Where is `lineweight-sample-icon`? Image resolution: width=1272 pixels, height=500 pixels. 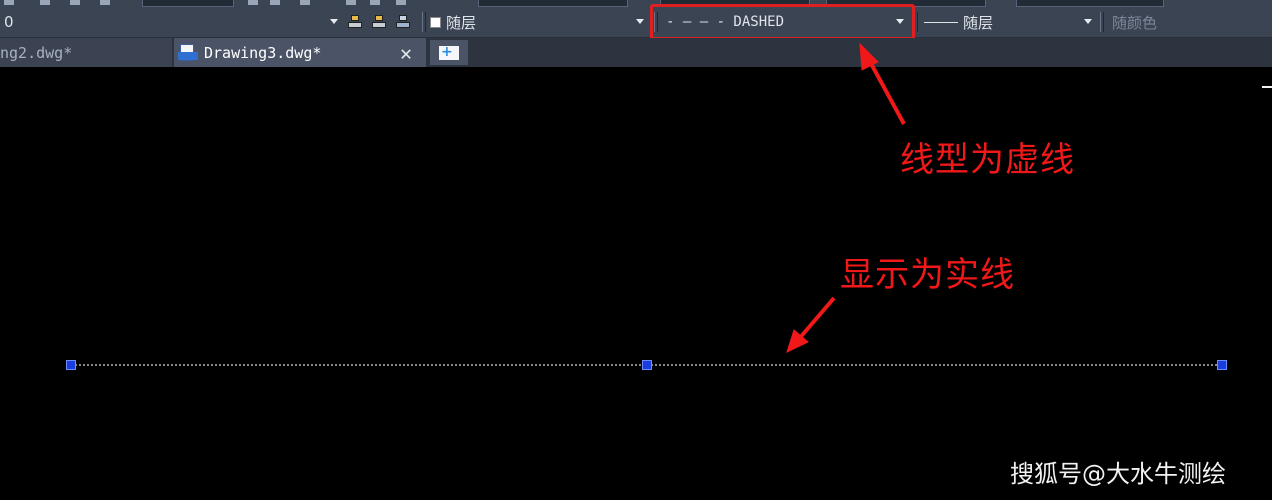 lineweight-sample-icon is located at coordinates (941, 22).